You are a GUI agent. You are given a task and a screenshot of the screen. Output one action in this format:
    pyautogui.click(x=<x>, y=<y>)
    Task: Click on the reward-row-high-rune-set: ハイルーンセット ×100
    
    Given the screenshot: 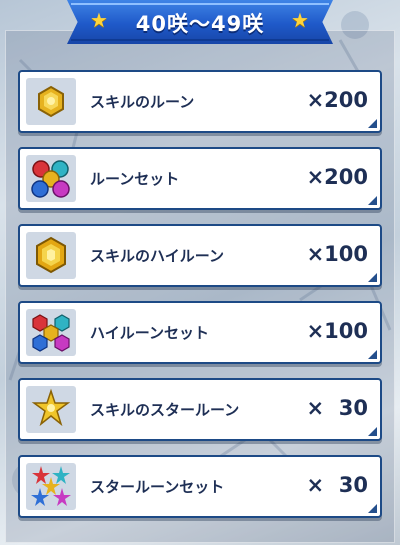 What is the action you would take?
    pyautogui.click(x=200, y=332)
    